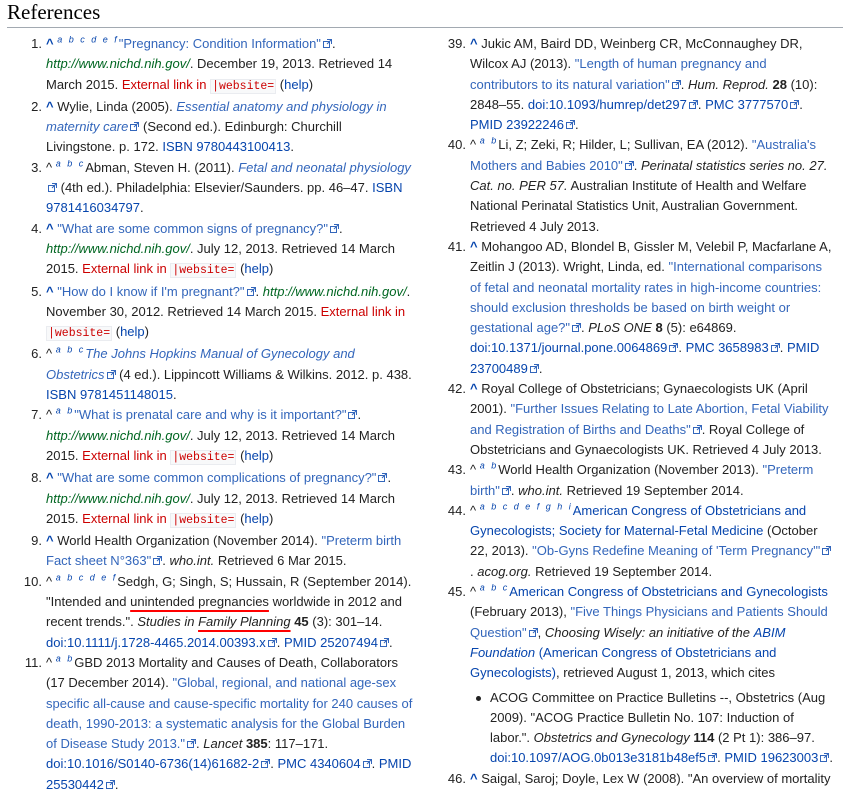 Image resolution: width=844 pixels, height=795 pixels. I want to click on ref-journal: PLoS ONE, so click(620, 328).